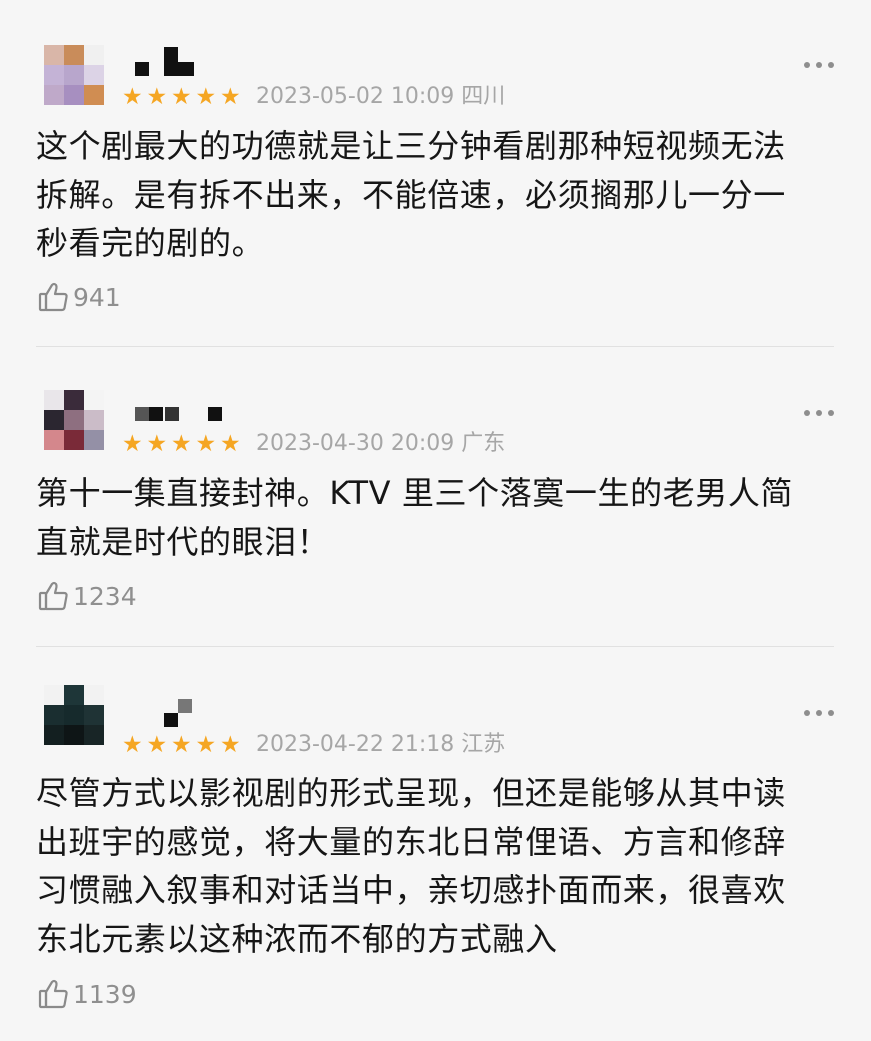  What do you see at coordinates (411, 890) in the screenshot?
I see `comment-text-line: 习惯融入叙事和对话当中，亲切感扑面而来，很喜欢` at bounding box center [411, 890].